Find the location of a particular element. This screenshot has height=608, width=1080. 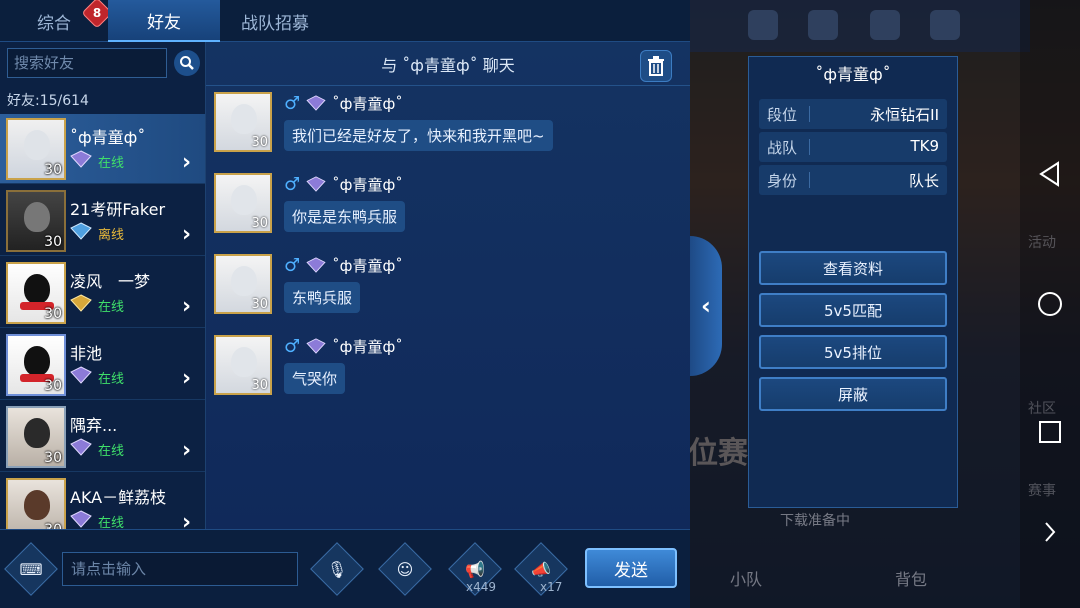

friend-name: 21考研Faker is located at coordinates (118, 209).